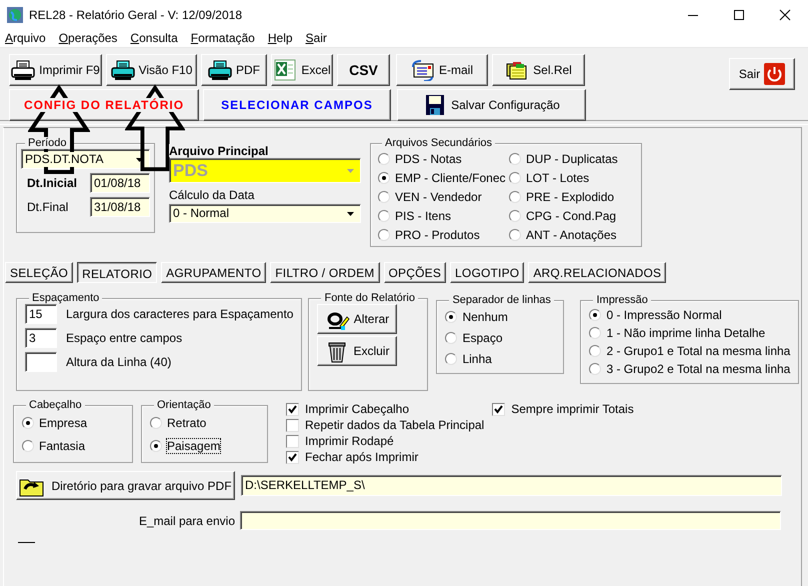 This screenshot has height=586, width=808. I want to click on toolbar-button: PDF, so click(234, 70).